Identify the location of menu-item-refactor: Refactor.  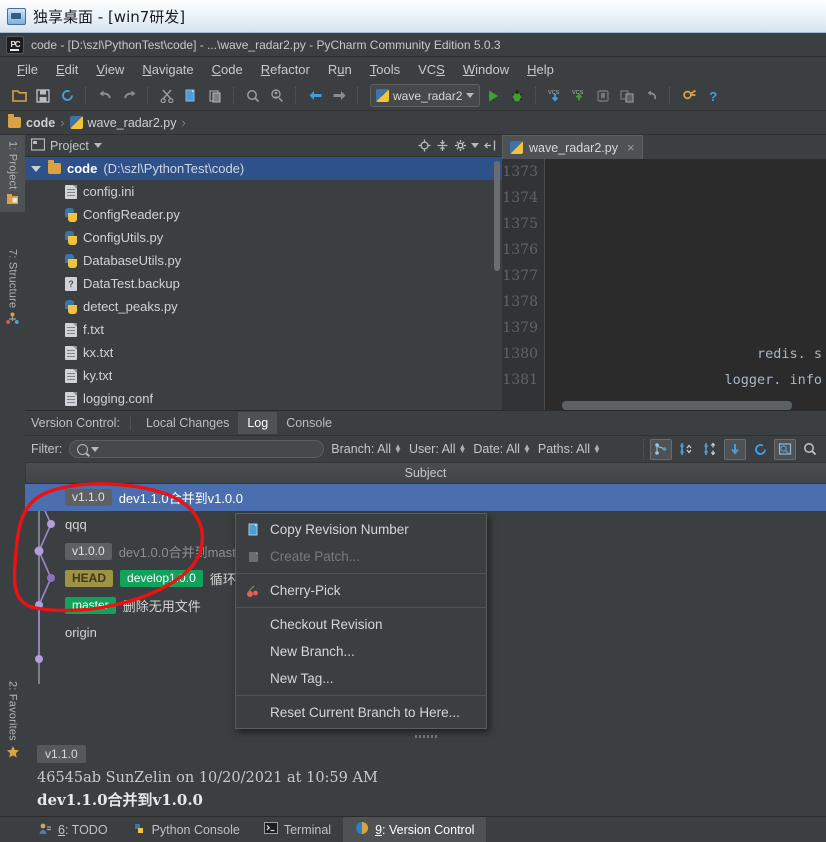
(285, 69).